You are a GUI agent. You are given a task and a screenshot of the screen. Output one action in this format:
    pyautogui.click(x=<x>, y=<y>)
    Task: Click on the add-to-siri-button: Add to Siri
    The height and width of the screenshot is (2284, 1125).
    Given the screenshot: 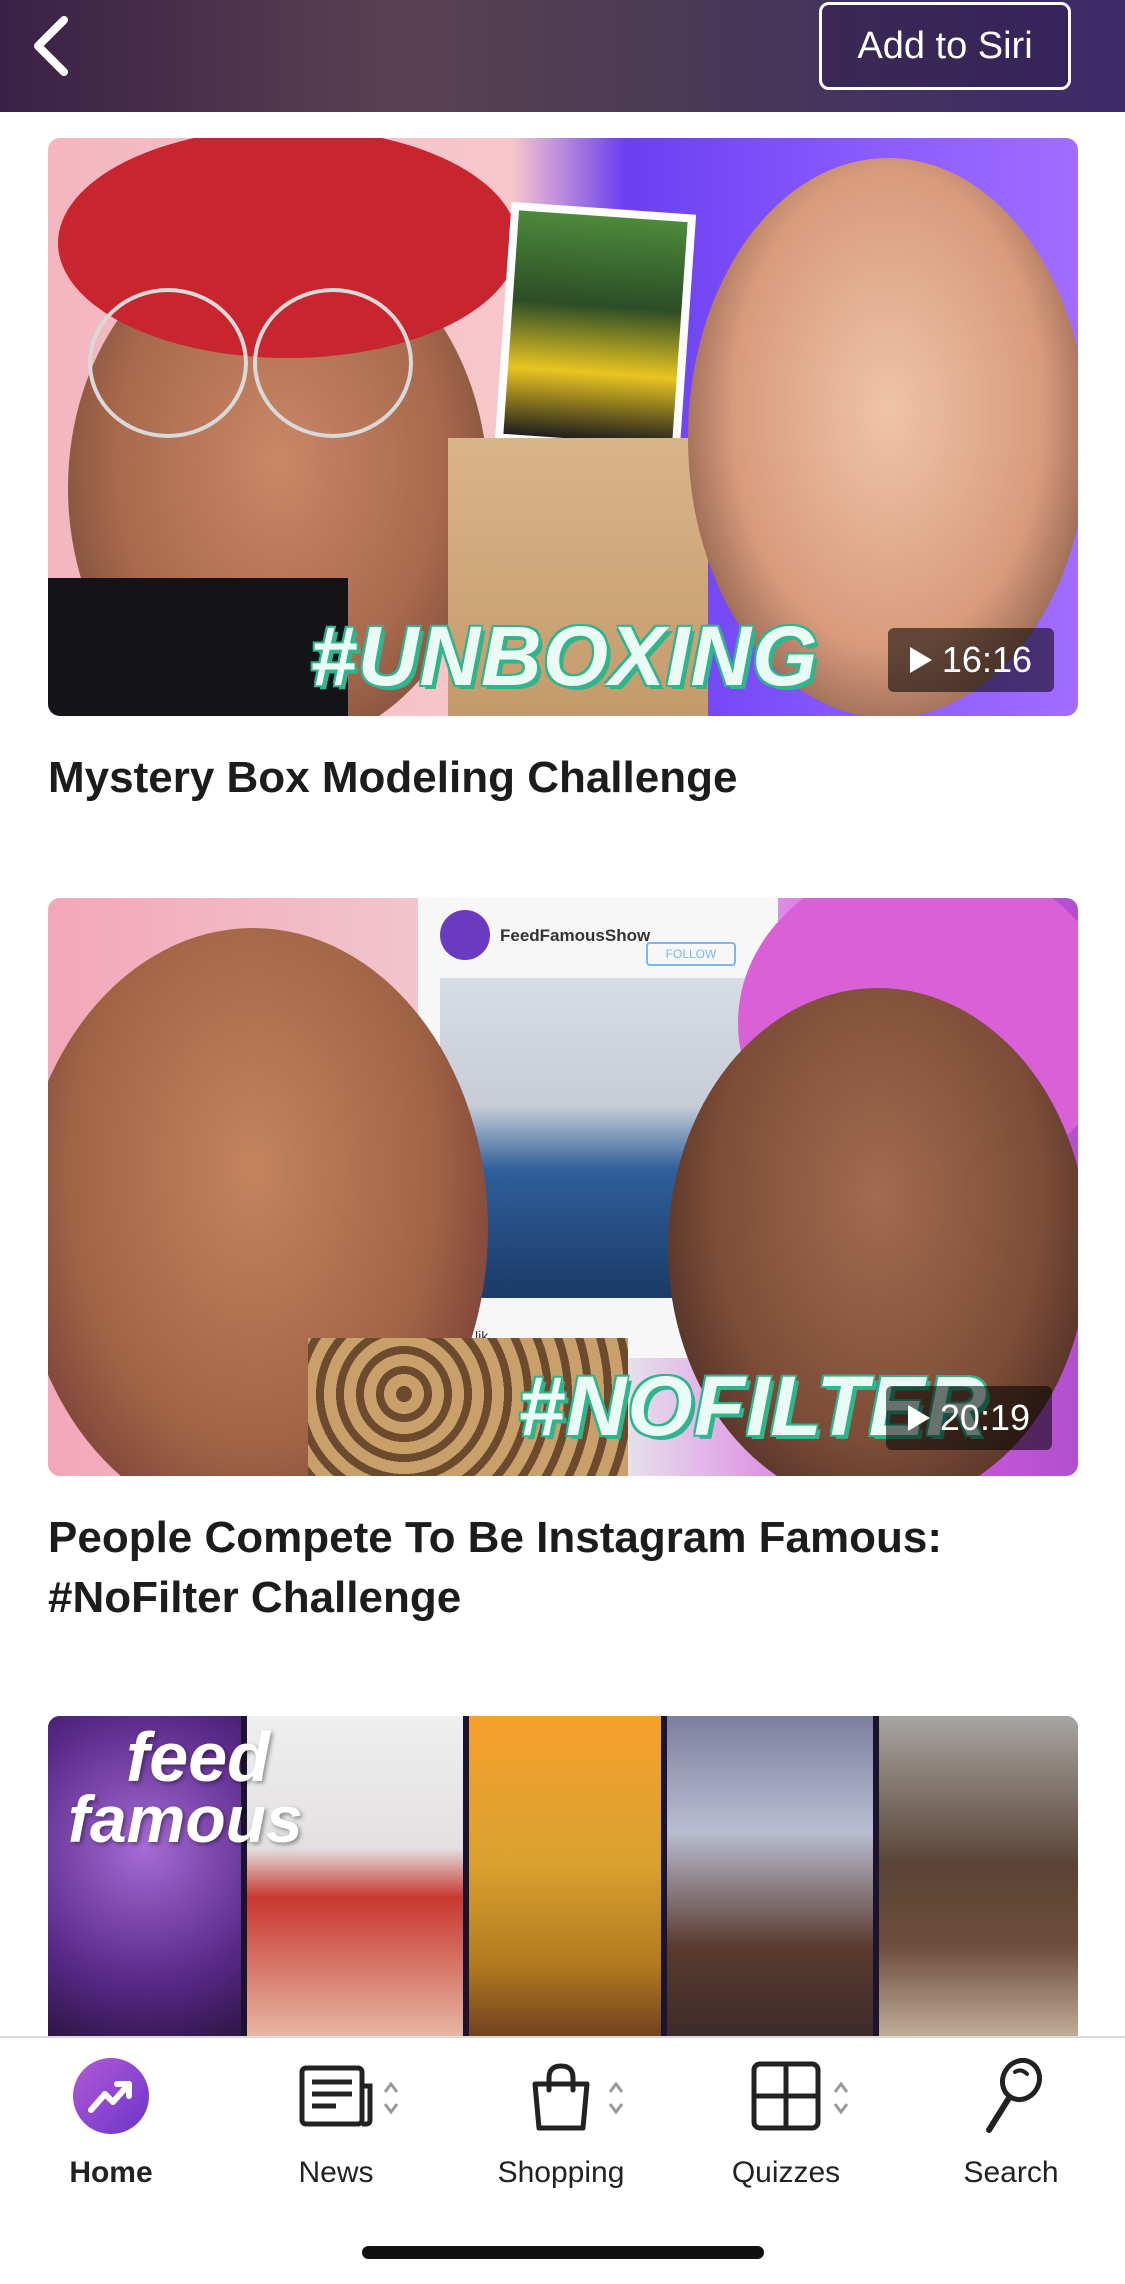 What is the action you would take?
    pyautogui.click(x=945, y=46)
    